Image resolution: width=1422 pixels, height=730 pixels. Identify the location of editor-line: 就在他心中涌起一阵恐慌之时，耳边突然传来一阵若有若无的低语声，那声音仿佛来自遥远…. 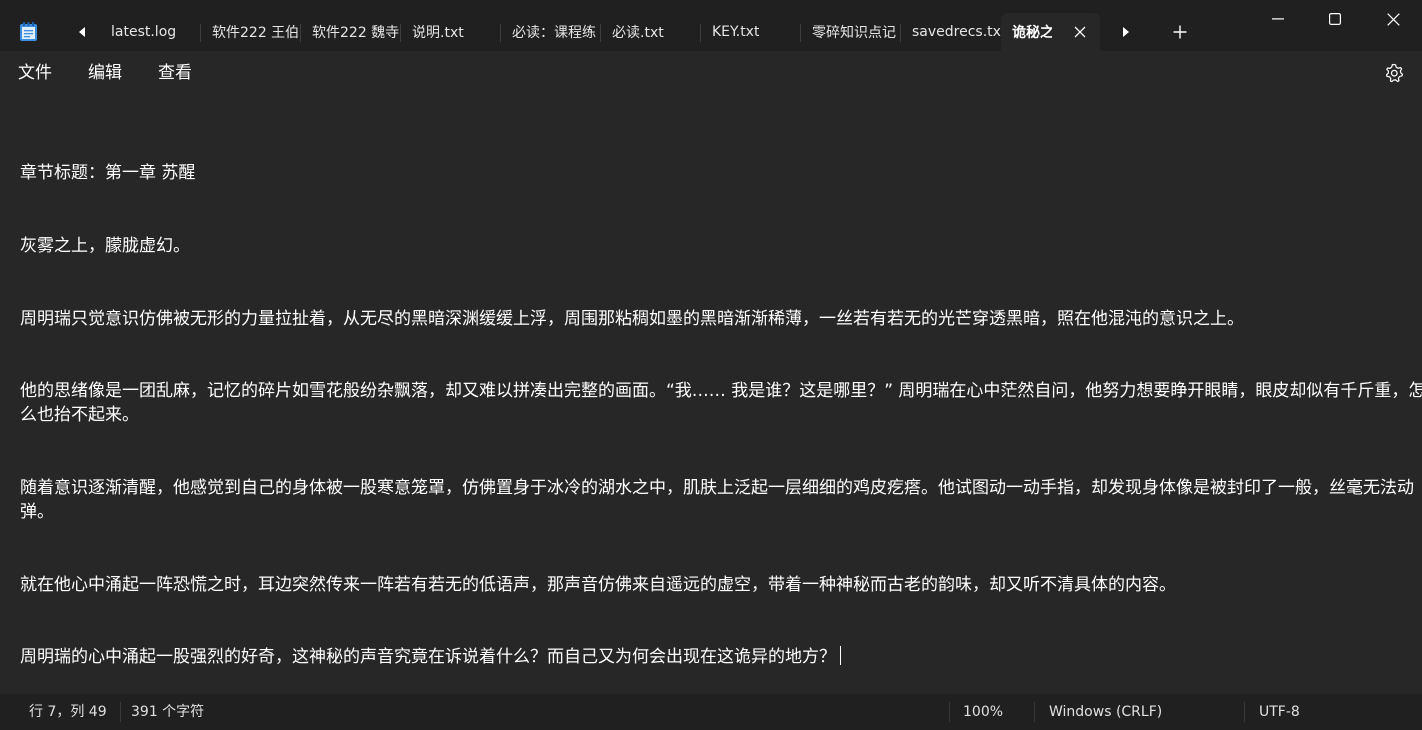
(598, 584).